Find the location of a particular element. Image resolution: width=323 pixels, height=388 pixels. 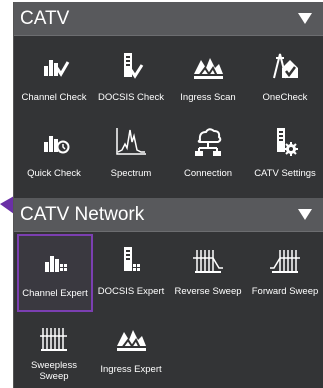

tile-label: OneCheck is located at coordinates (285, 97).